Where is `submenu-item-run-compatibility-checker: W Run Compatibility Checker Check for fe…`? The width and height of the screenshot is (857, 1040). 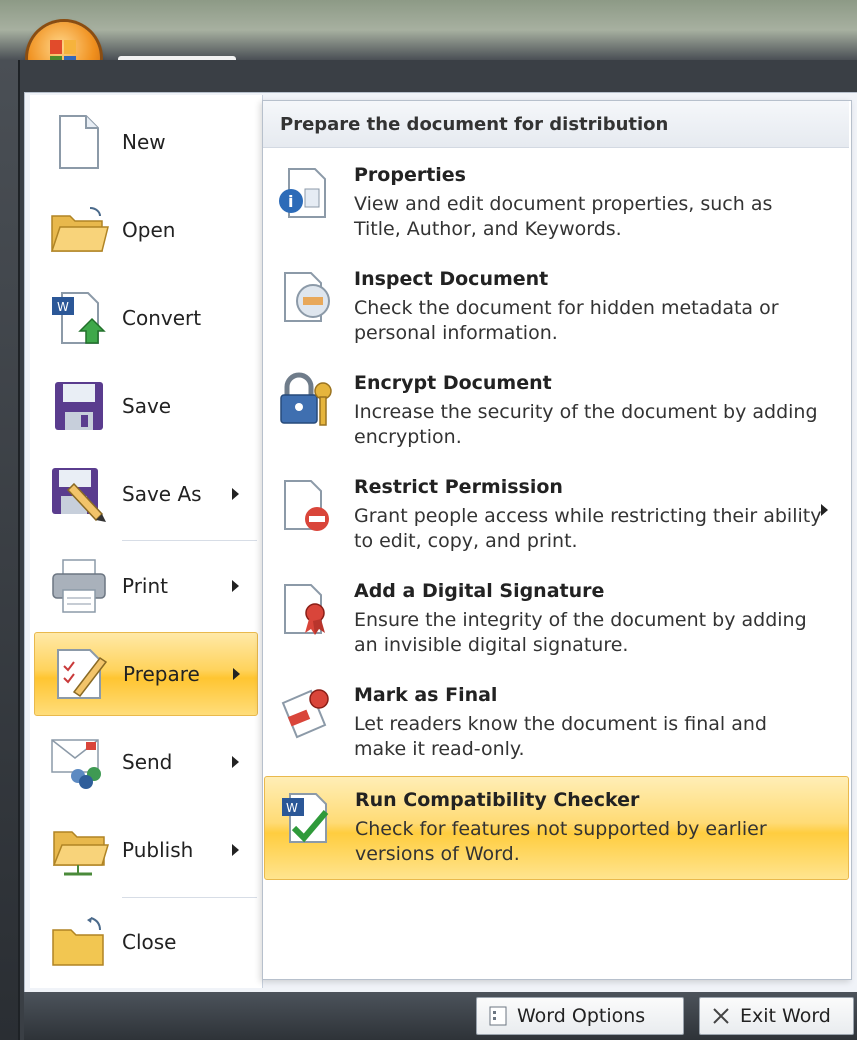
submenu-item-run-compatibility-checker: W Run Compatibility Checker Check for fe… is located at coordinates (556, 828).